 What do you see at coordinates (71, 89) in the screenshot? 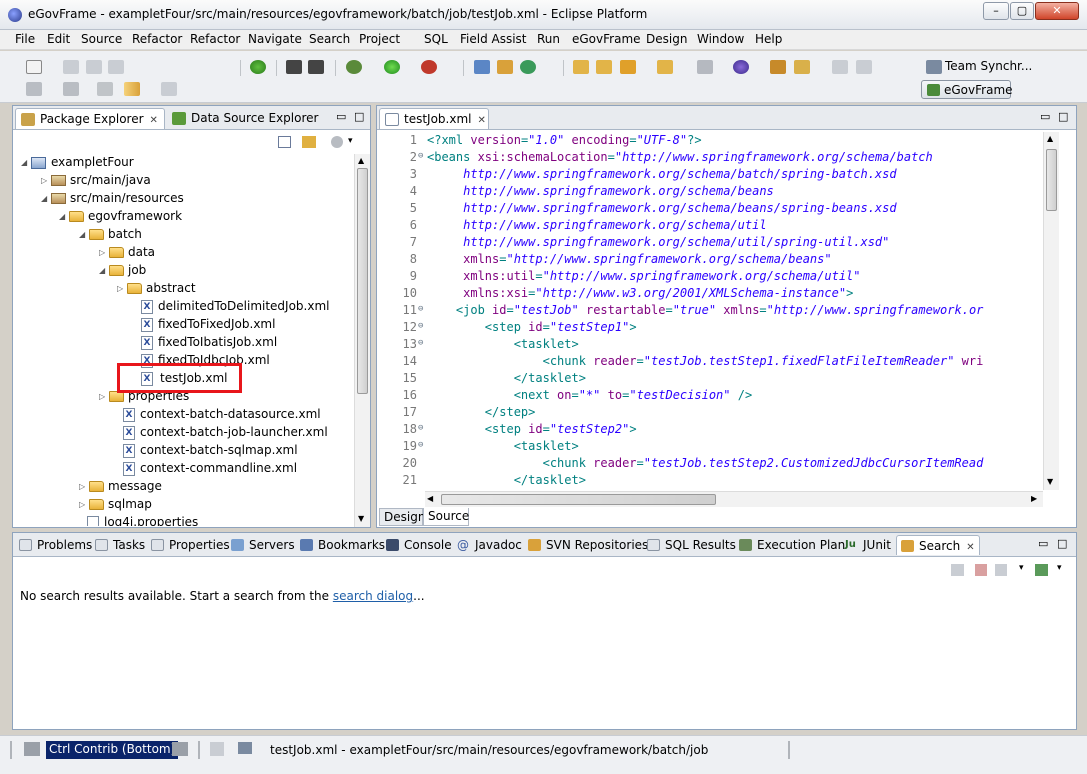
I see `prev-annotation-icon` at bounding box center [71, 89].